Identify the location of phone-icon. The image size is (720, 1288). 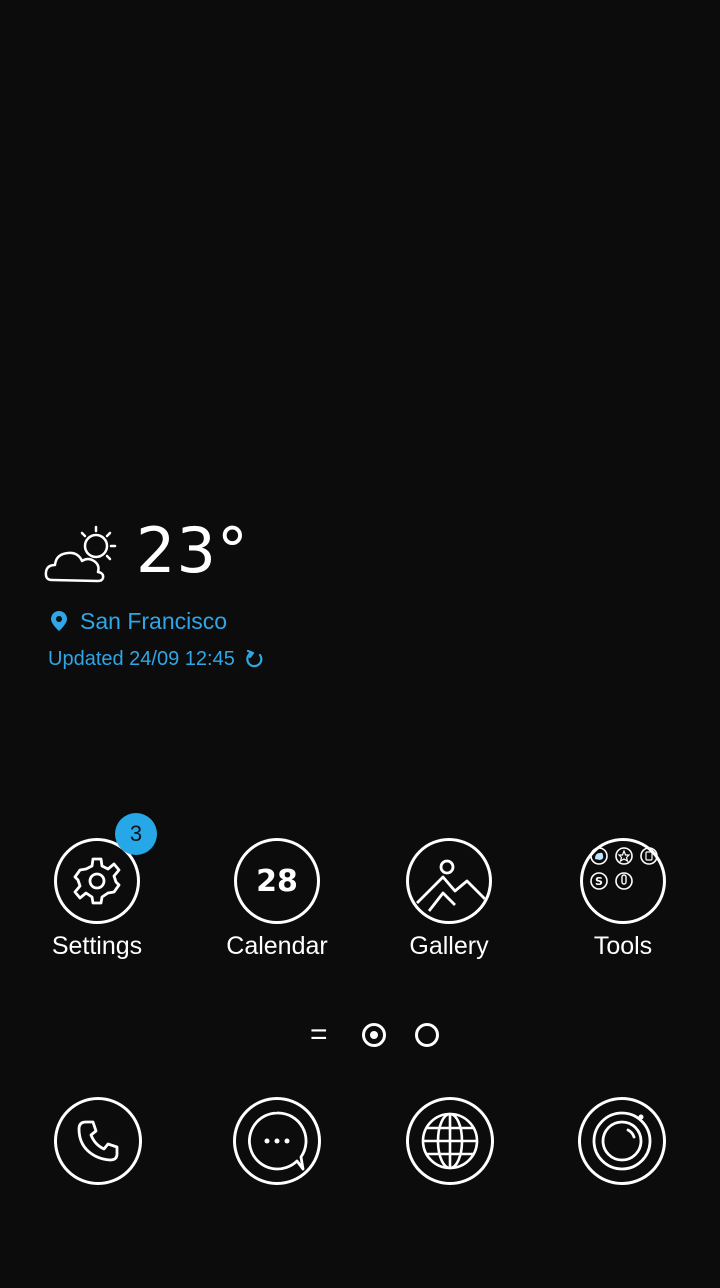
(98, 1141).